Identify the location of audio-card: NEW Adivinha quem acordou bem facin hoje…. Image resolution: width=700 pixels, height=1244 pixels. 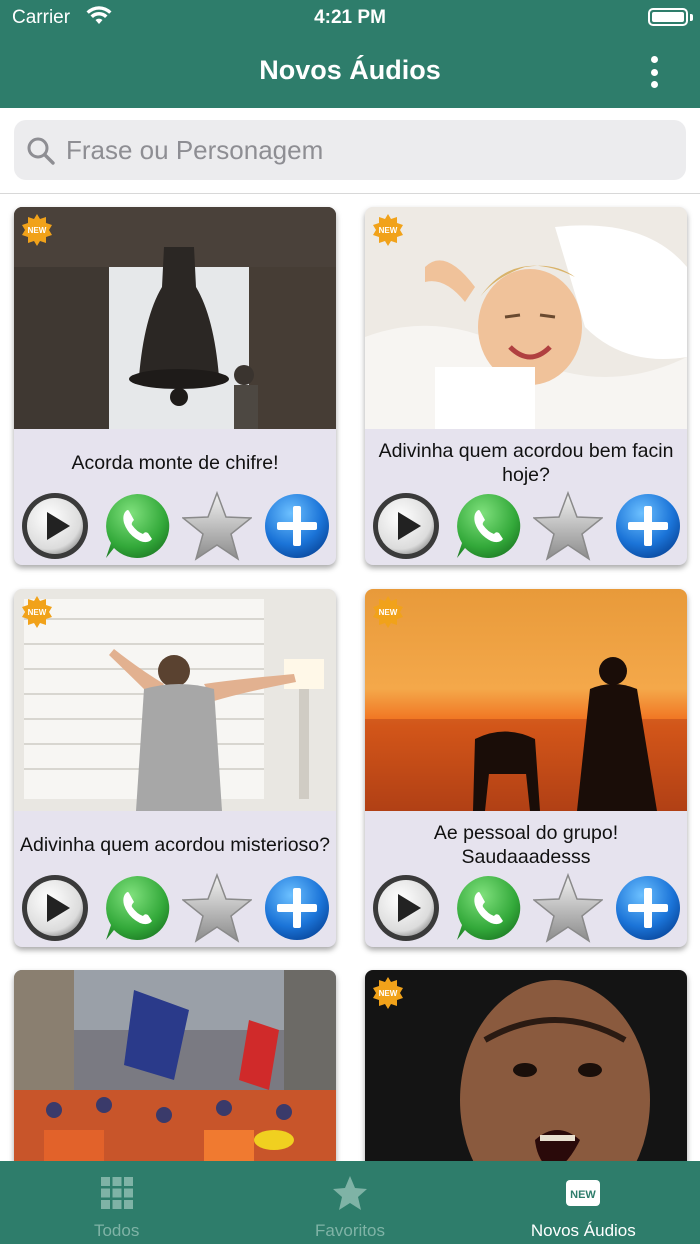
(526, 386).